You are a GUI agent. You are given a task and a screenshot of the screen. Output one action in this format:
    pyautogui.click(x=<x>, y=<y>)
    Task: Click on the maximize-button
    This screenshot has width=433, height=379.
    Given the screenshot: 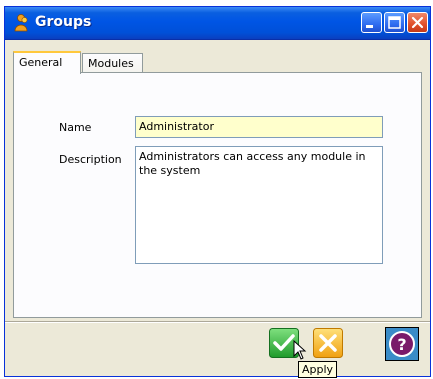 What is the action you would take?
    pyautogui.click(x=394, y=22)
    